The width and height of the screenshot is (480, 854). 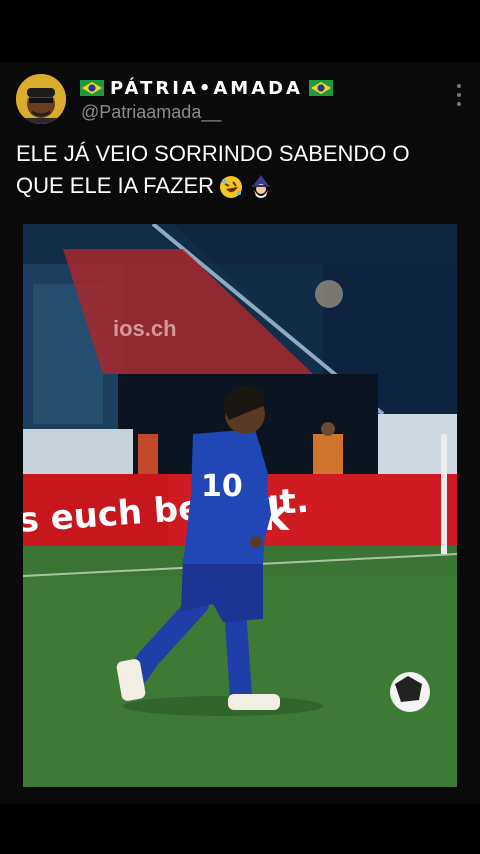 What do you see at coordinates (213, 153) in the screenshot?
I see `tweet-text-line-1: ELE JÁ VEIO SORRINDO SABENDO O` at bounding box center [213, 153].